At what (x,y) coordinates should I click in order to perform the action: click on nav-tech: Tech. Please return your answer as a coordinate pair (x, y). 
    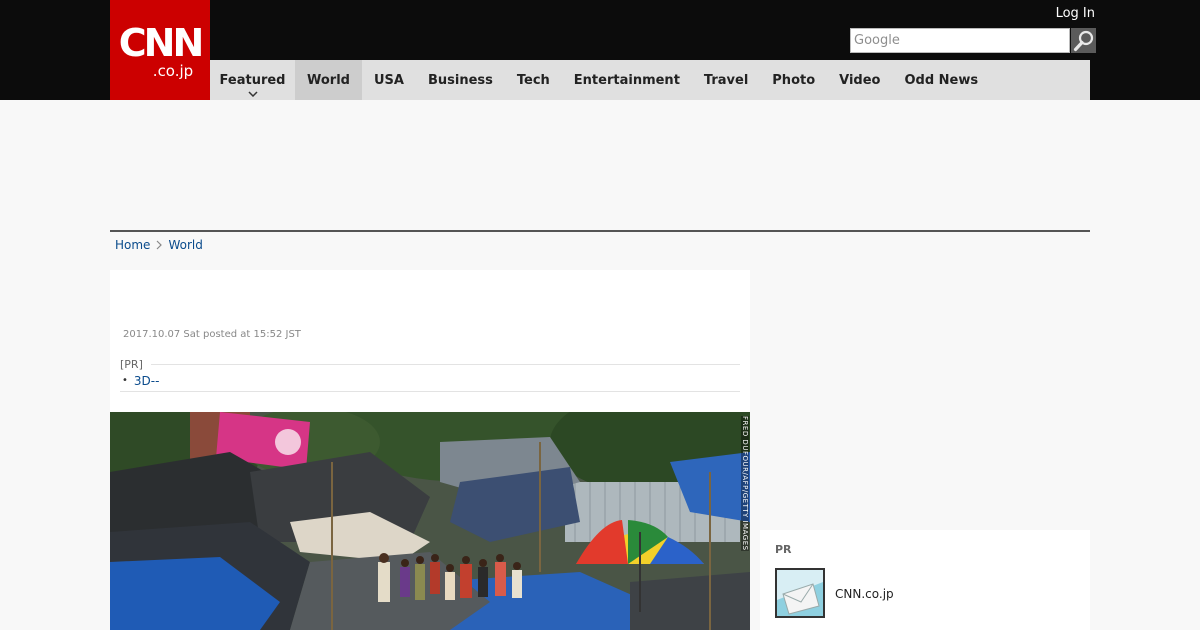
    Looking at the image, I should click on (533, 80).